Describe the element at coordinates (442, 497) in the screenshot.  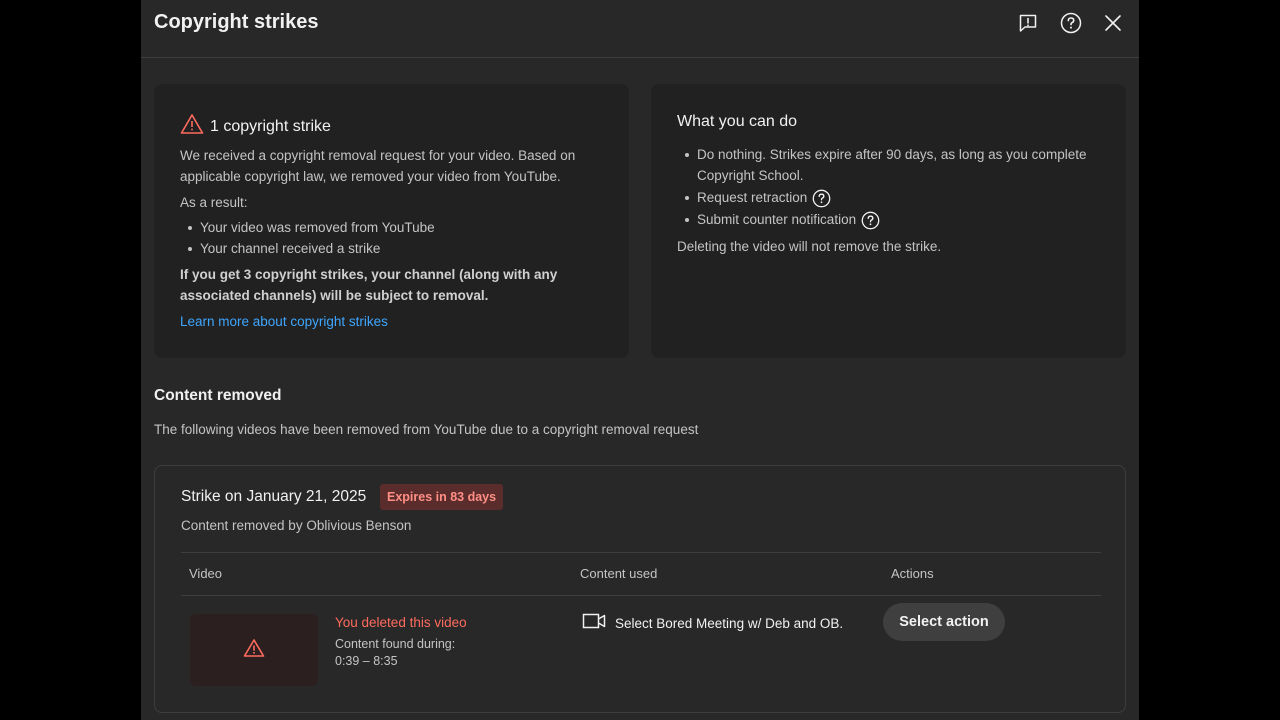
I see `expires-badge: Expires in 83 days` at that location.